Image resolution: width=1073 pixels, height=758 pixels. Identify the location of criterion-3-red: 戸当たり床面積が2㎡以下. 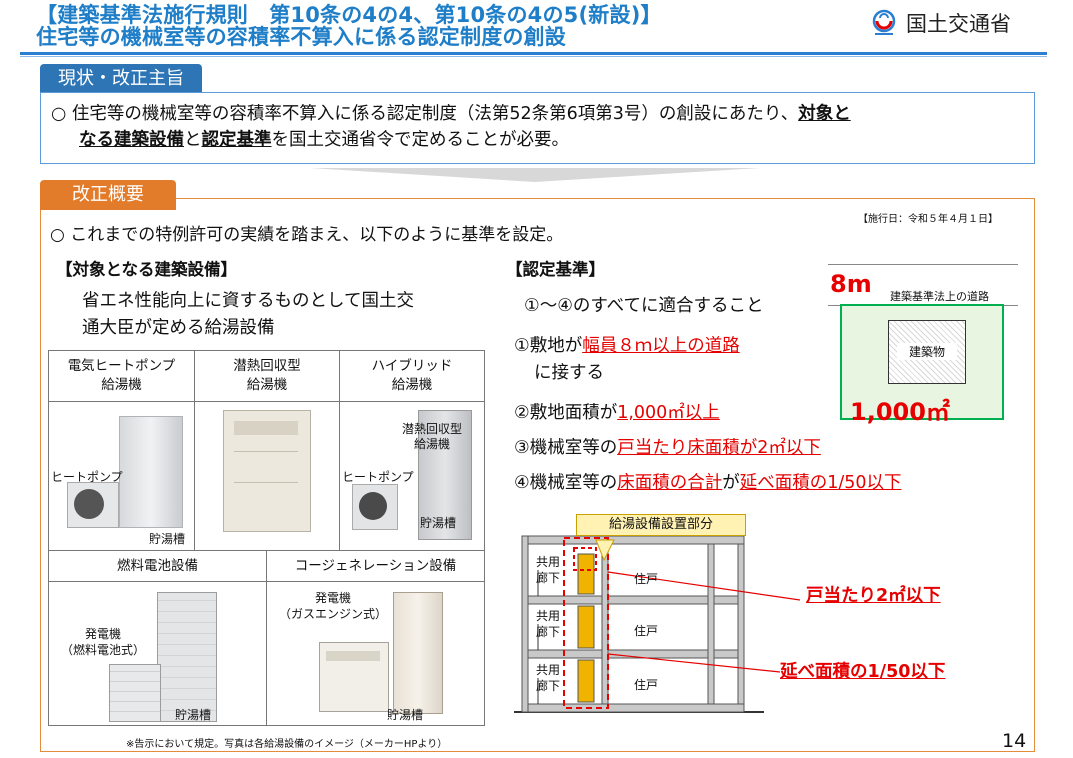
(719, 448).